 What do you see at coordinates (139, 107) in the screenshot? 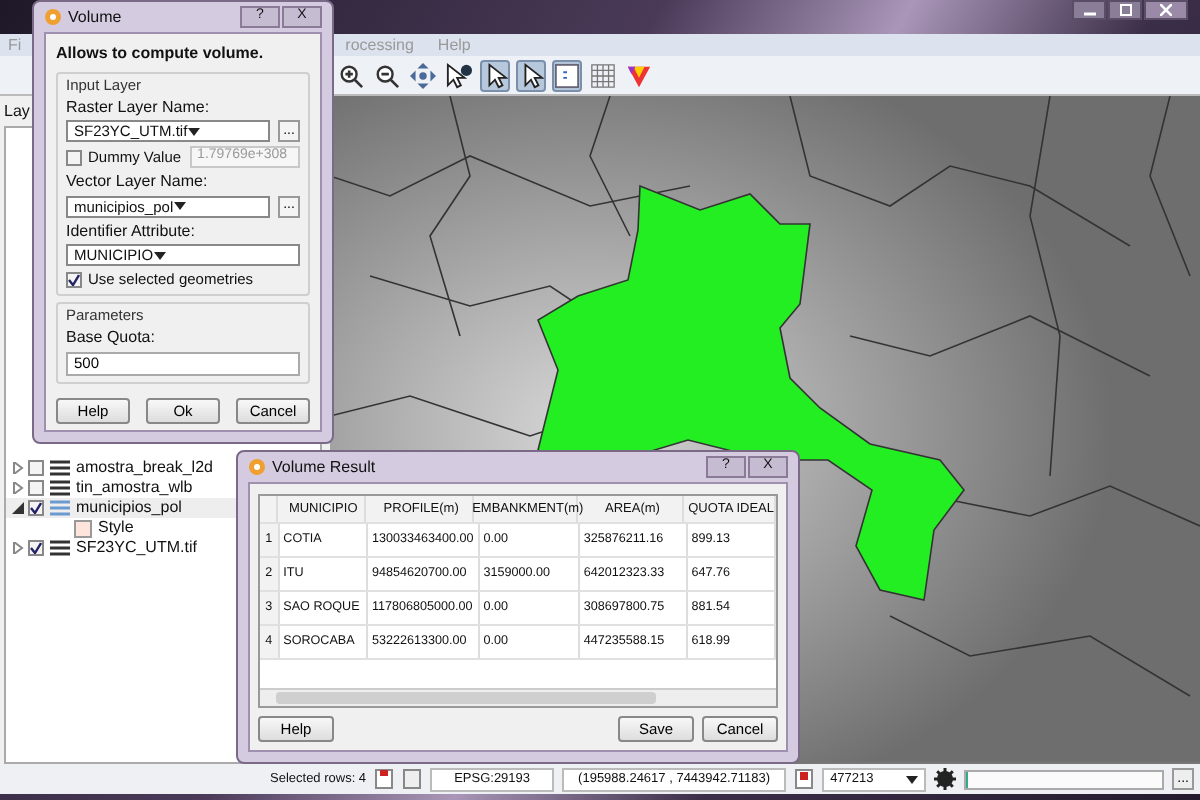
I see `field-label: Raster Layer Name:` at bounding box center [139, 107].